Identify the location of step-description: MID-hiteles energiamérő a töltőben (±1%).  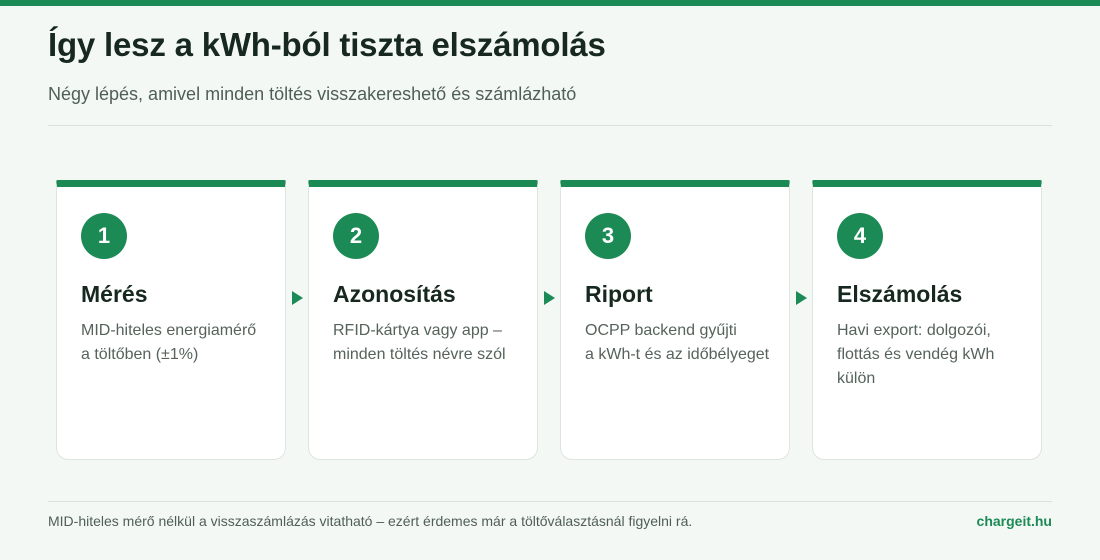
(169, 342).